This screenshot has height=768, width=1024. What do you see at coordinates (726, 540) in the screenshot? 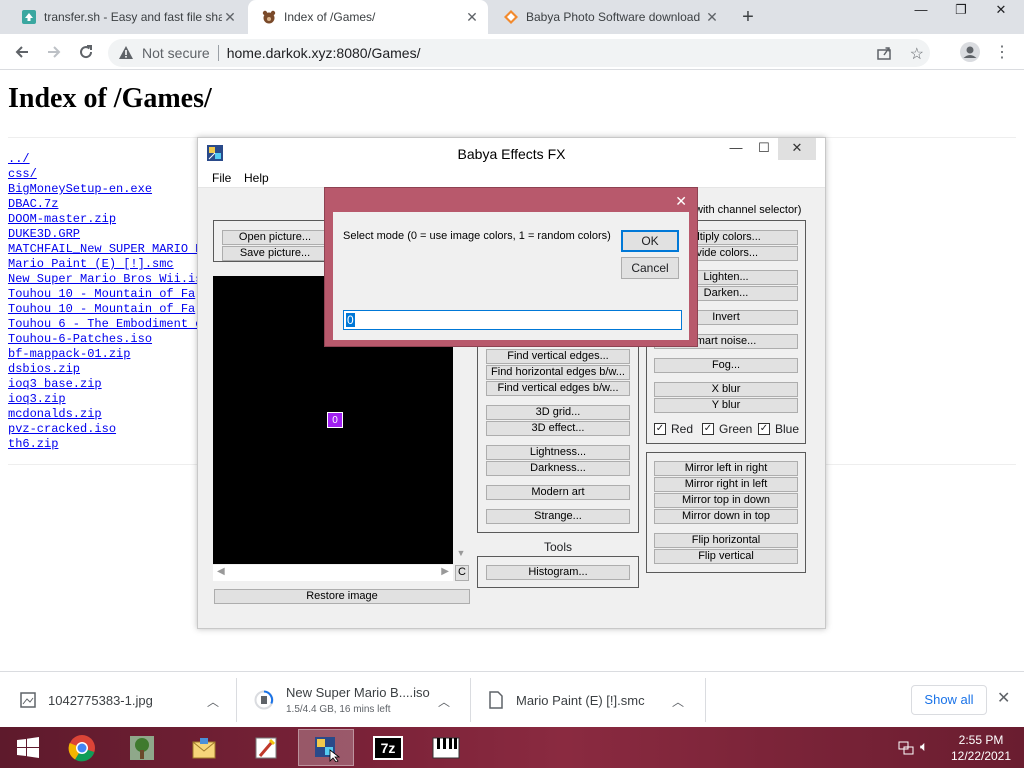
I see `flip-horizontal-button: Flip horizontal` at bounding box center [726, 540].